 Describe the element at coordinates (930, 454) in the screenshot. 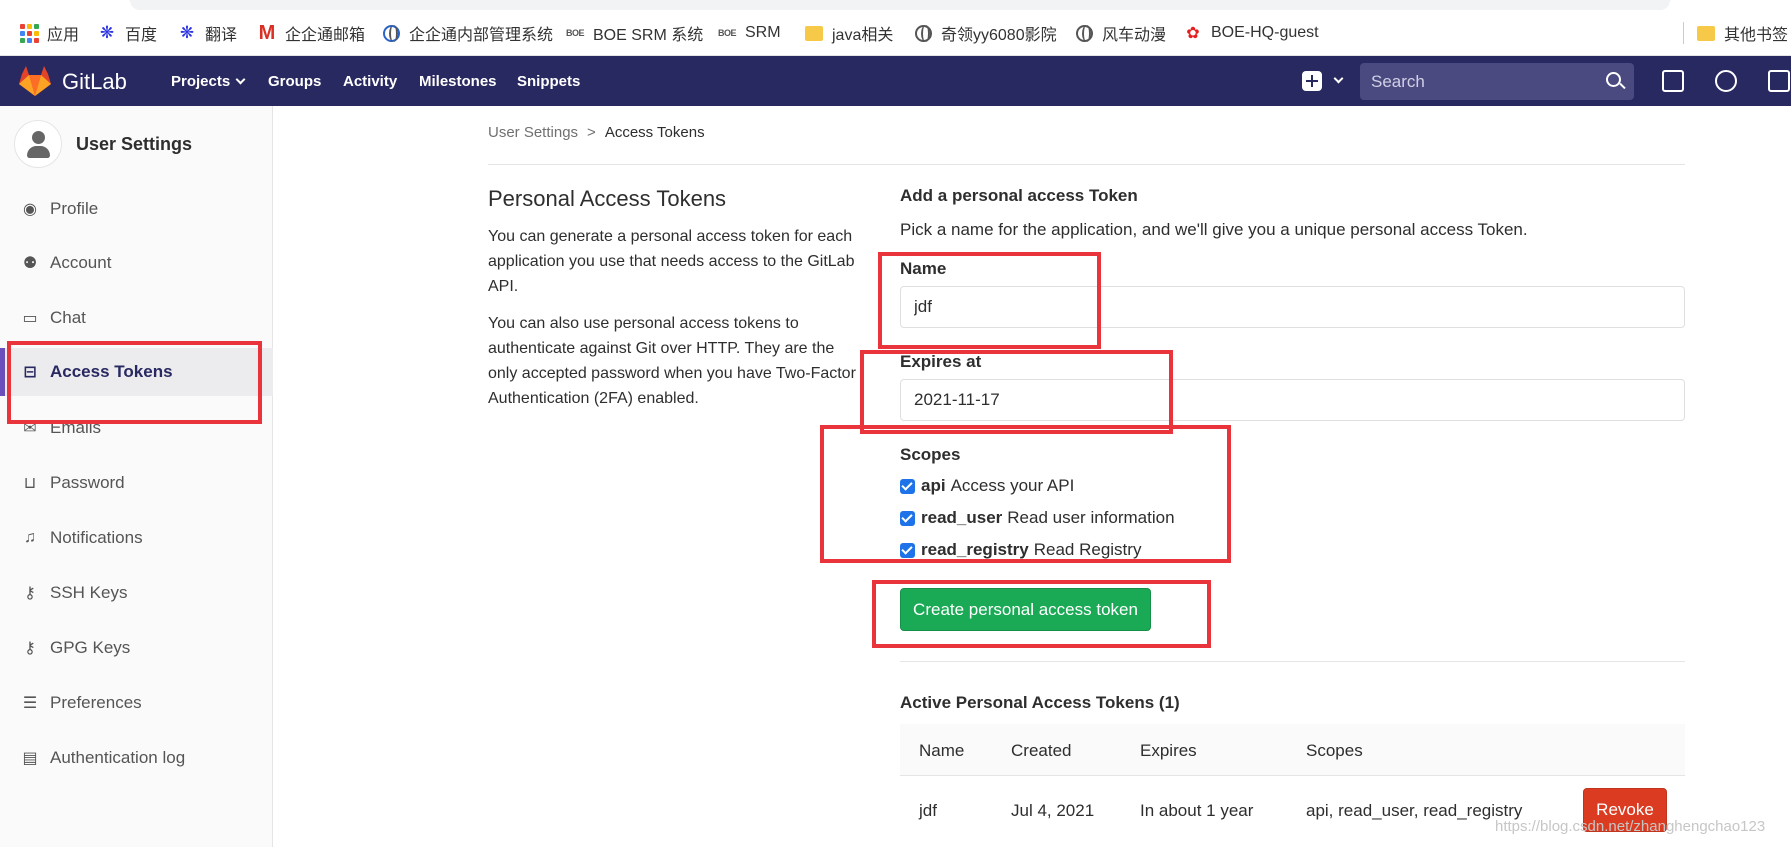

I see `scopes-label: Scopes` at that location.